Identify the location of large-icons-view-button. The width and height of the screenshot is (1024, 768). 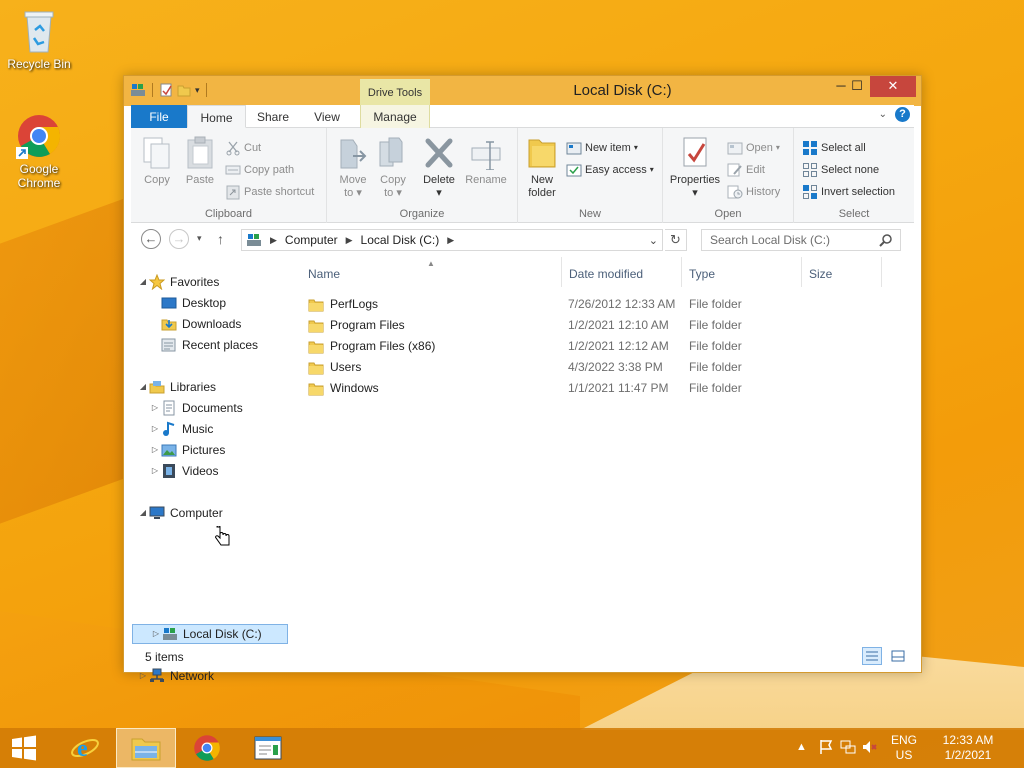
(898, 656).